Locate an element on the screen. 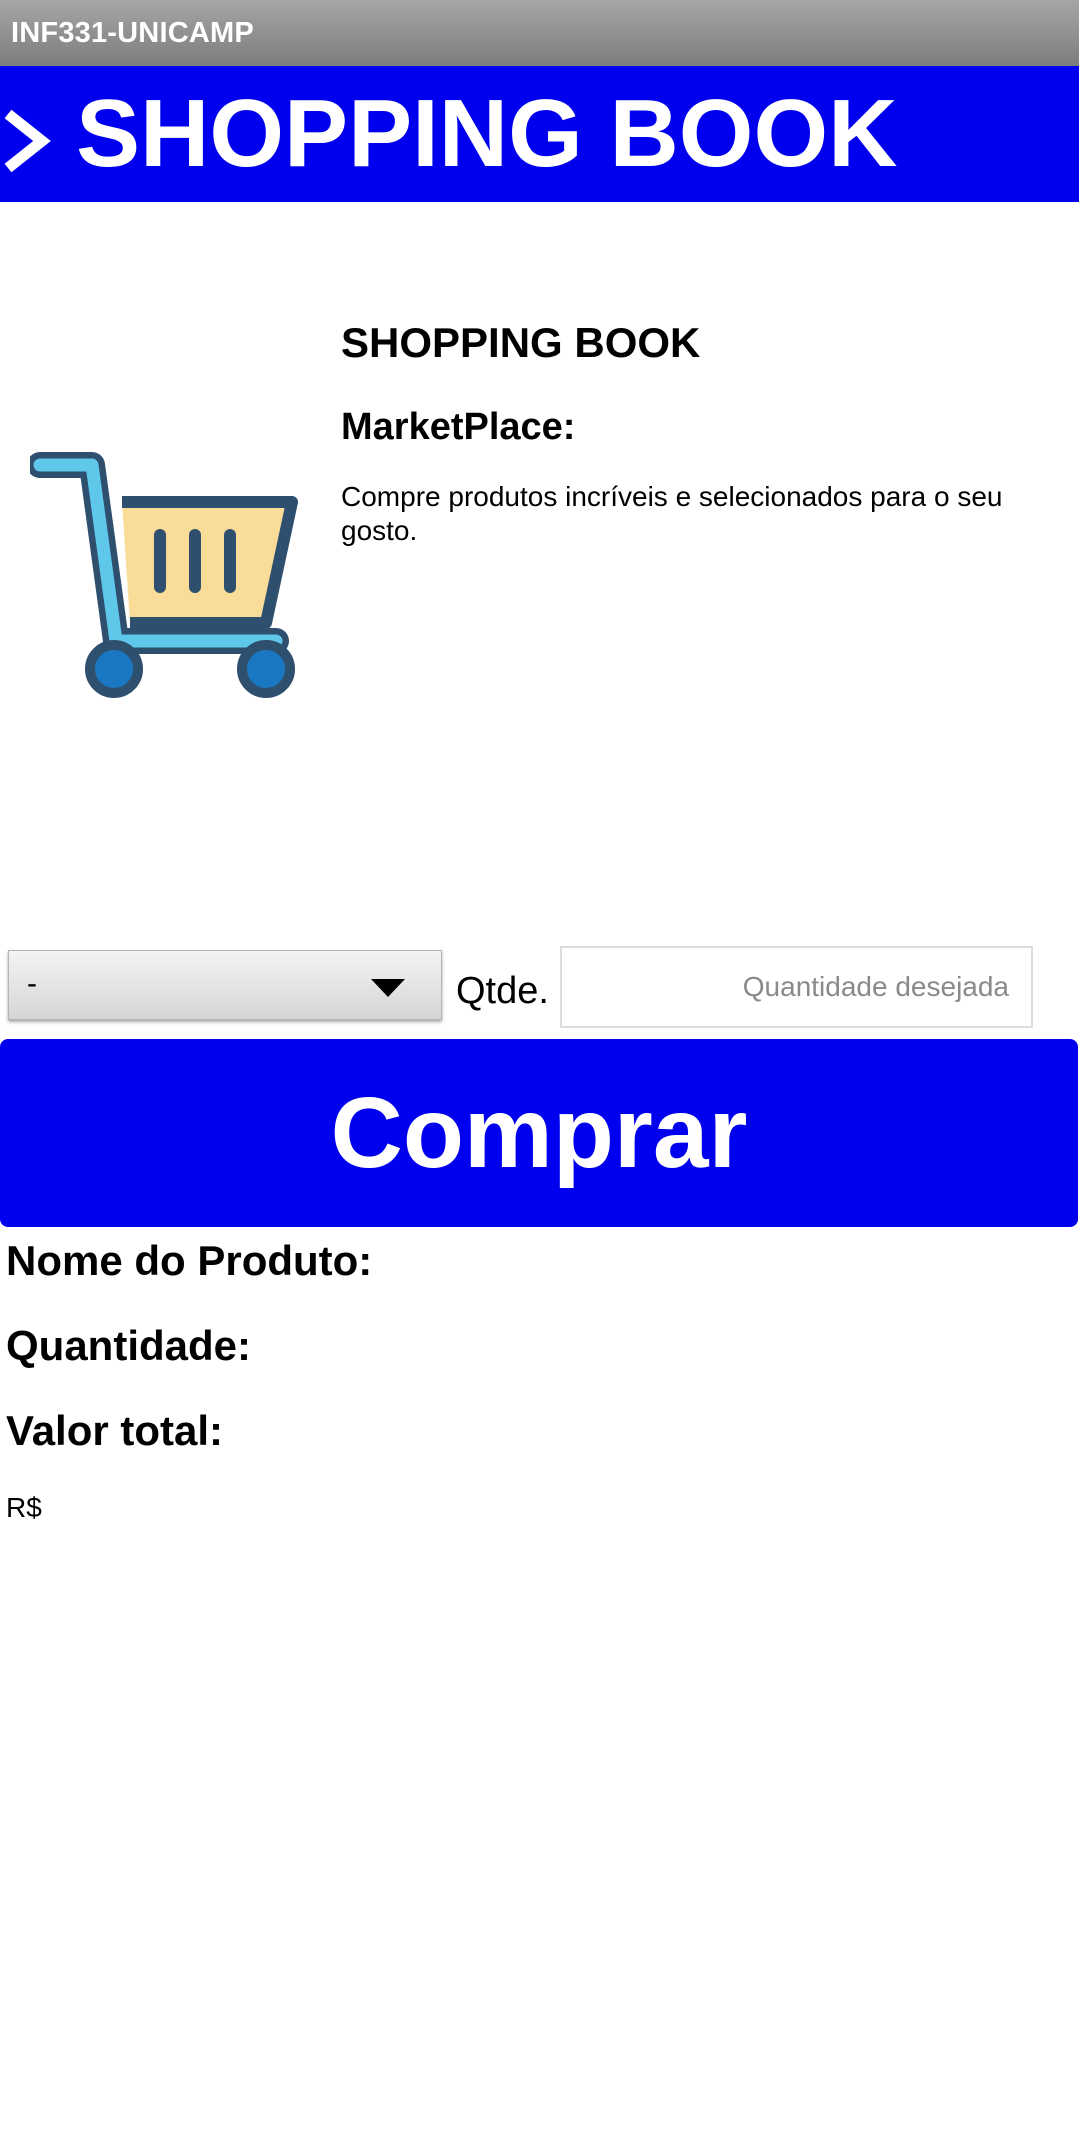 Image resolution: width=1079 pixels, height=2130 pixels. quantity-label: Qtde. is located at coordinates (502, 991).